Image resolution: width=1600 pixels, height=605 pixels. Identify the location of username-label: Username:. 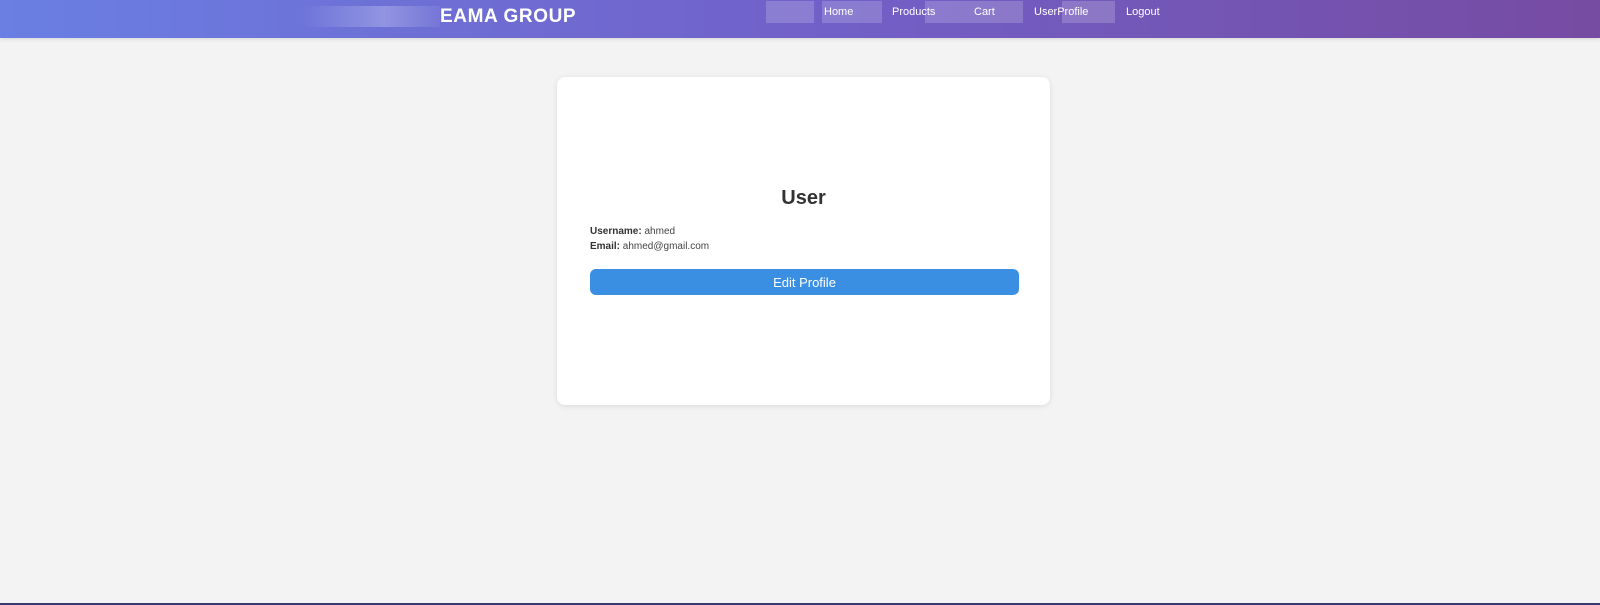
(616, 231).